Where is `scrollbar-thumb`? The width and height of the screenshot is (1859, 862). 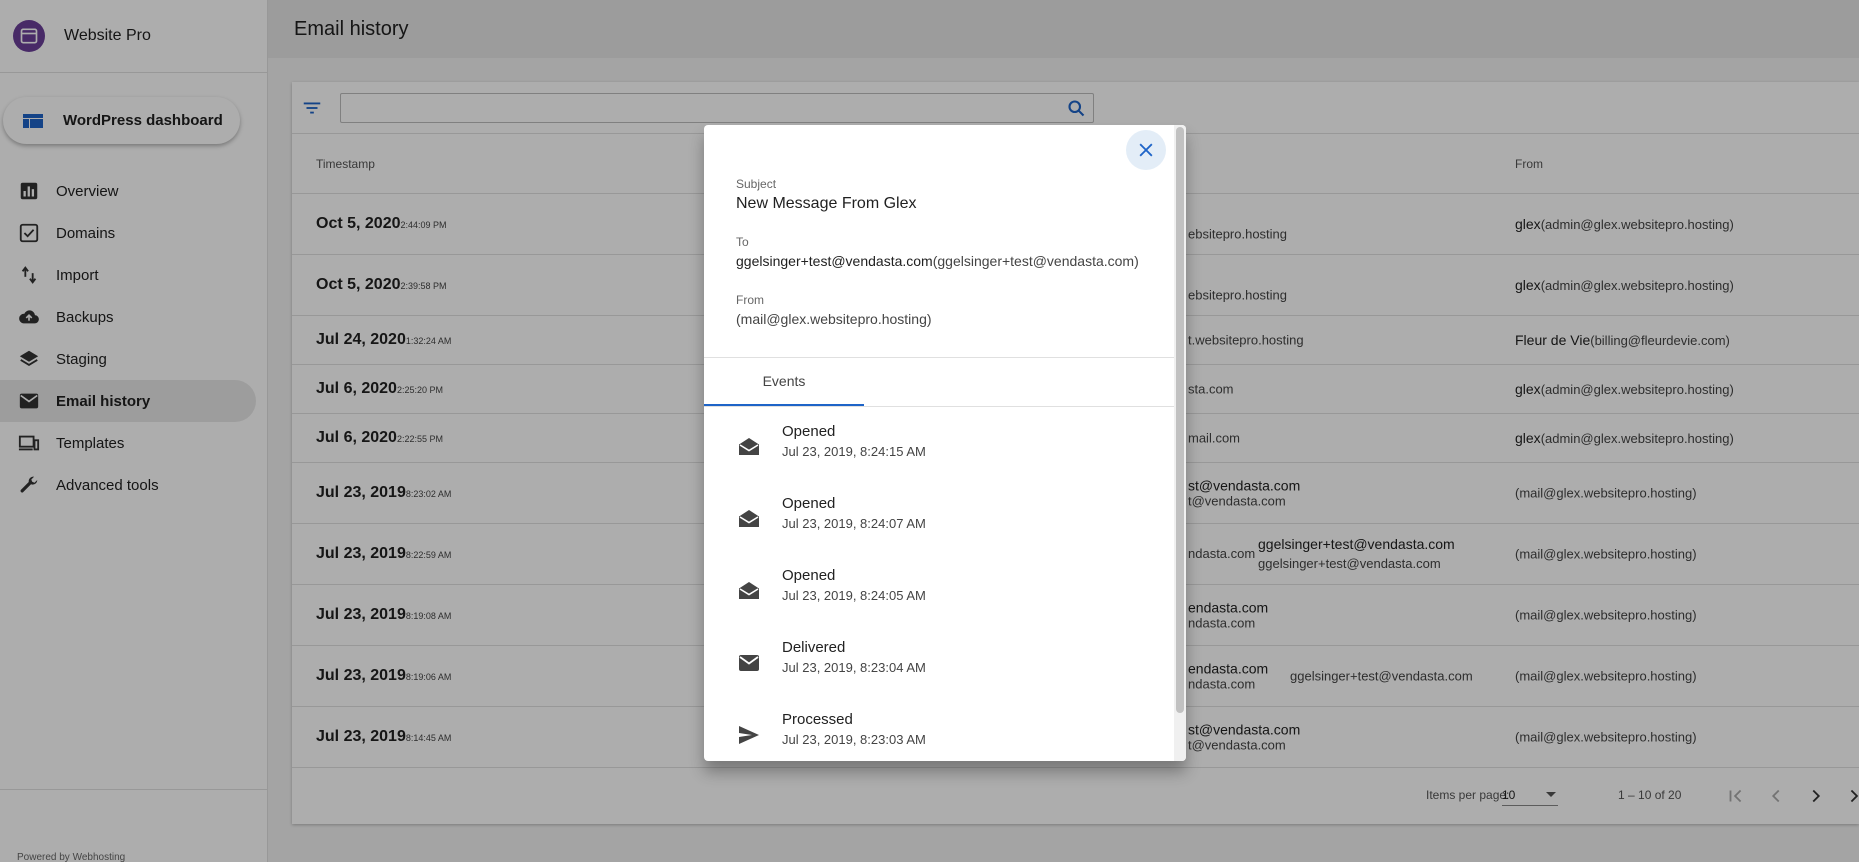 scrollbar-thumb is located at coordinates (1180, 420).